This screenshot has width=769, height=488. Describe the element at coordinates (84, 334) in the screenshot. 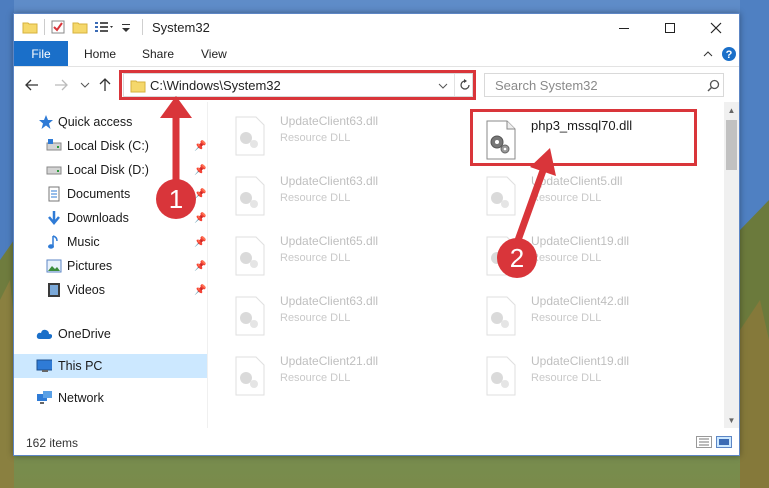

I see `sidebar-item-label: OneDrive` at that location.